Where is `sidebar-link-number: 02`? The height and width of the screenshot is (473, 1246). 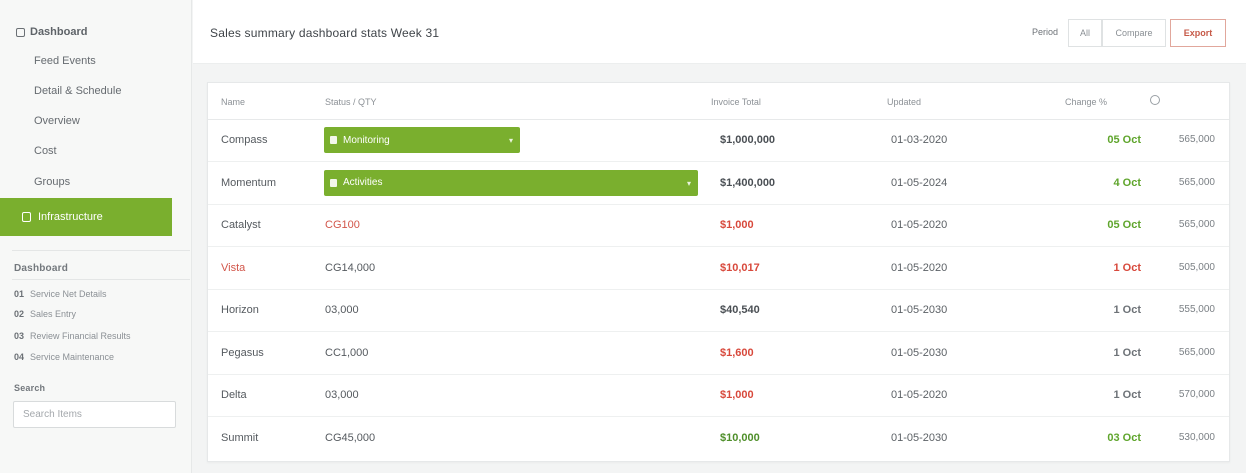
sidebar-link-number: 02 is located at coordinates (19, 314).